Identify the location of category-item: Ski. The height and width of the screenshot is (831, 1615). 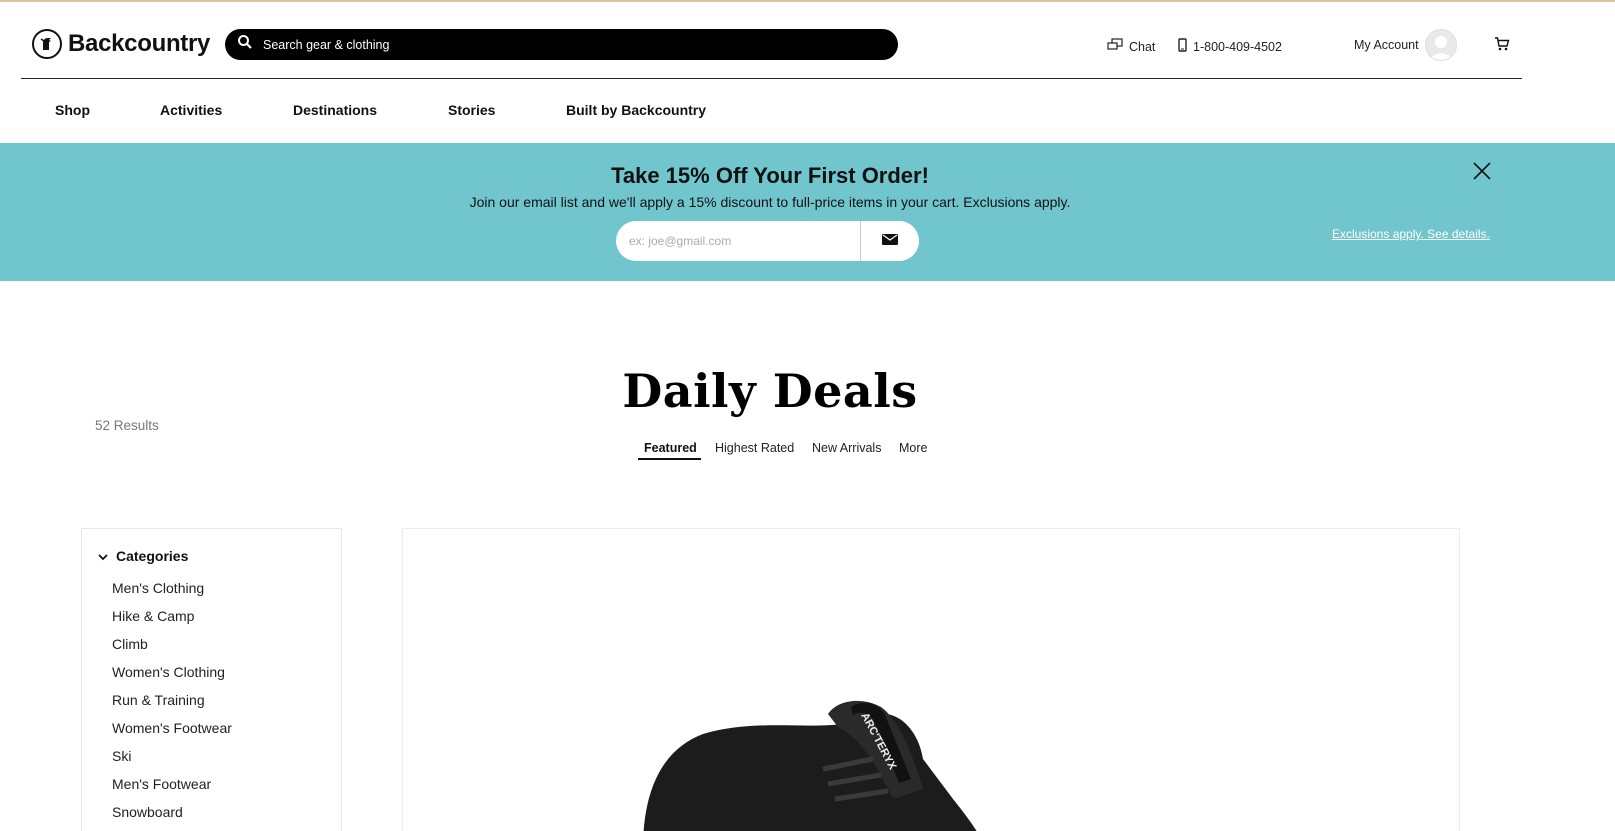
(172, 761).